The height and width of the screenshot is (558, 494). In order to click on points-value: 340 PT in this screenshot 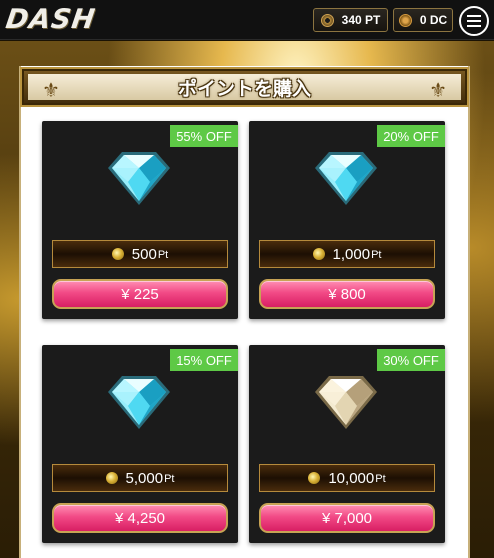, I will do `click(361, 20)`.